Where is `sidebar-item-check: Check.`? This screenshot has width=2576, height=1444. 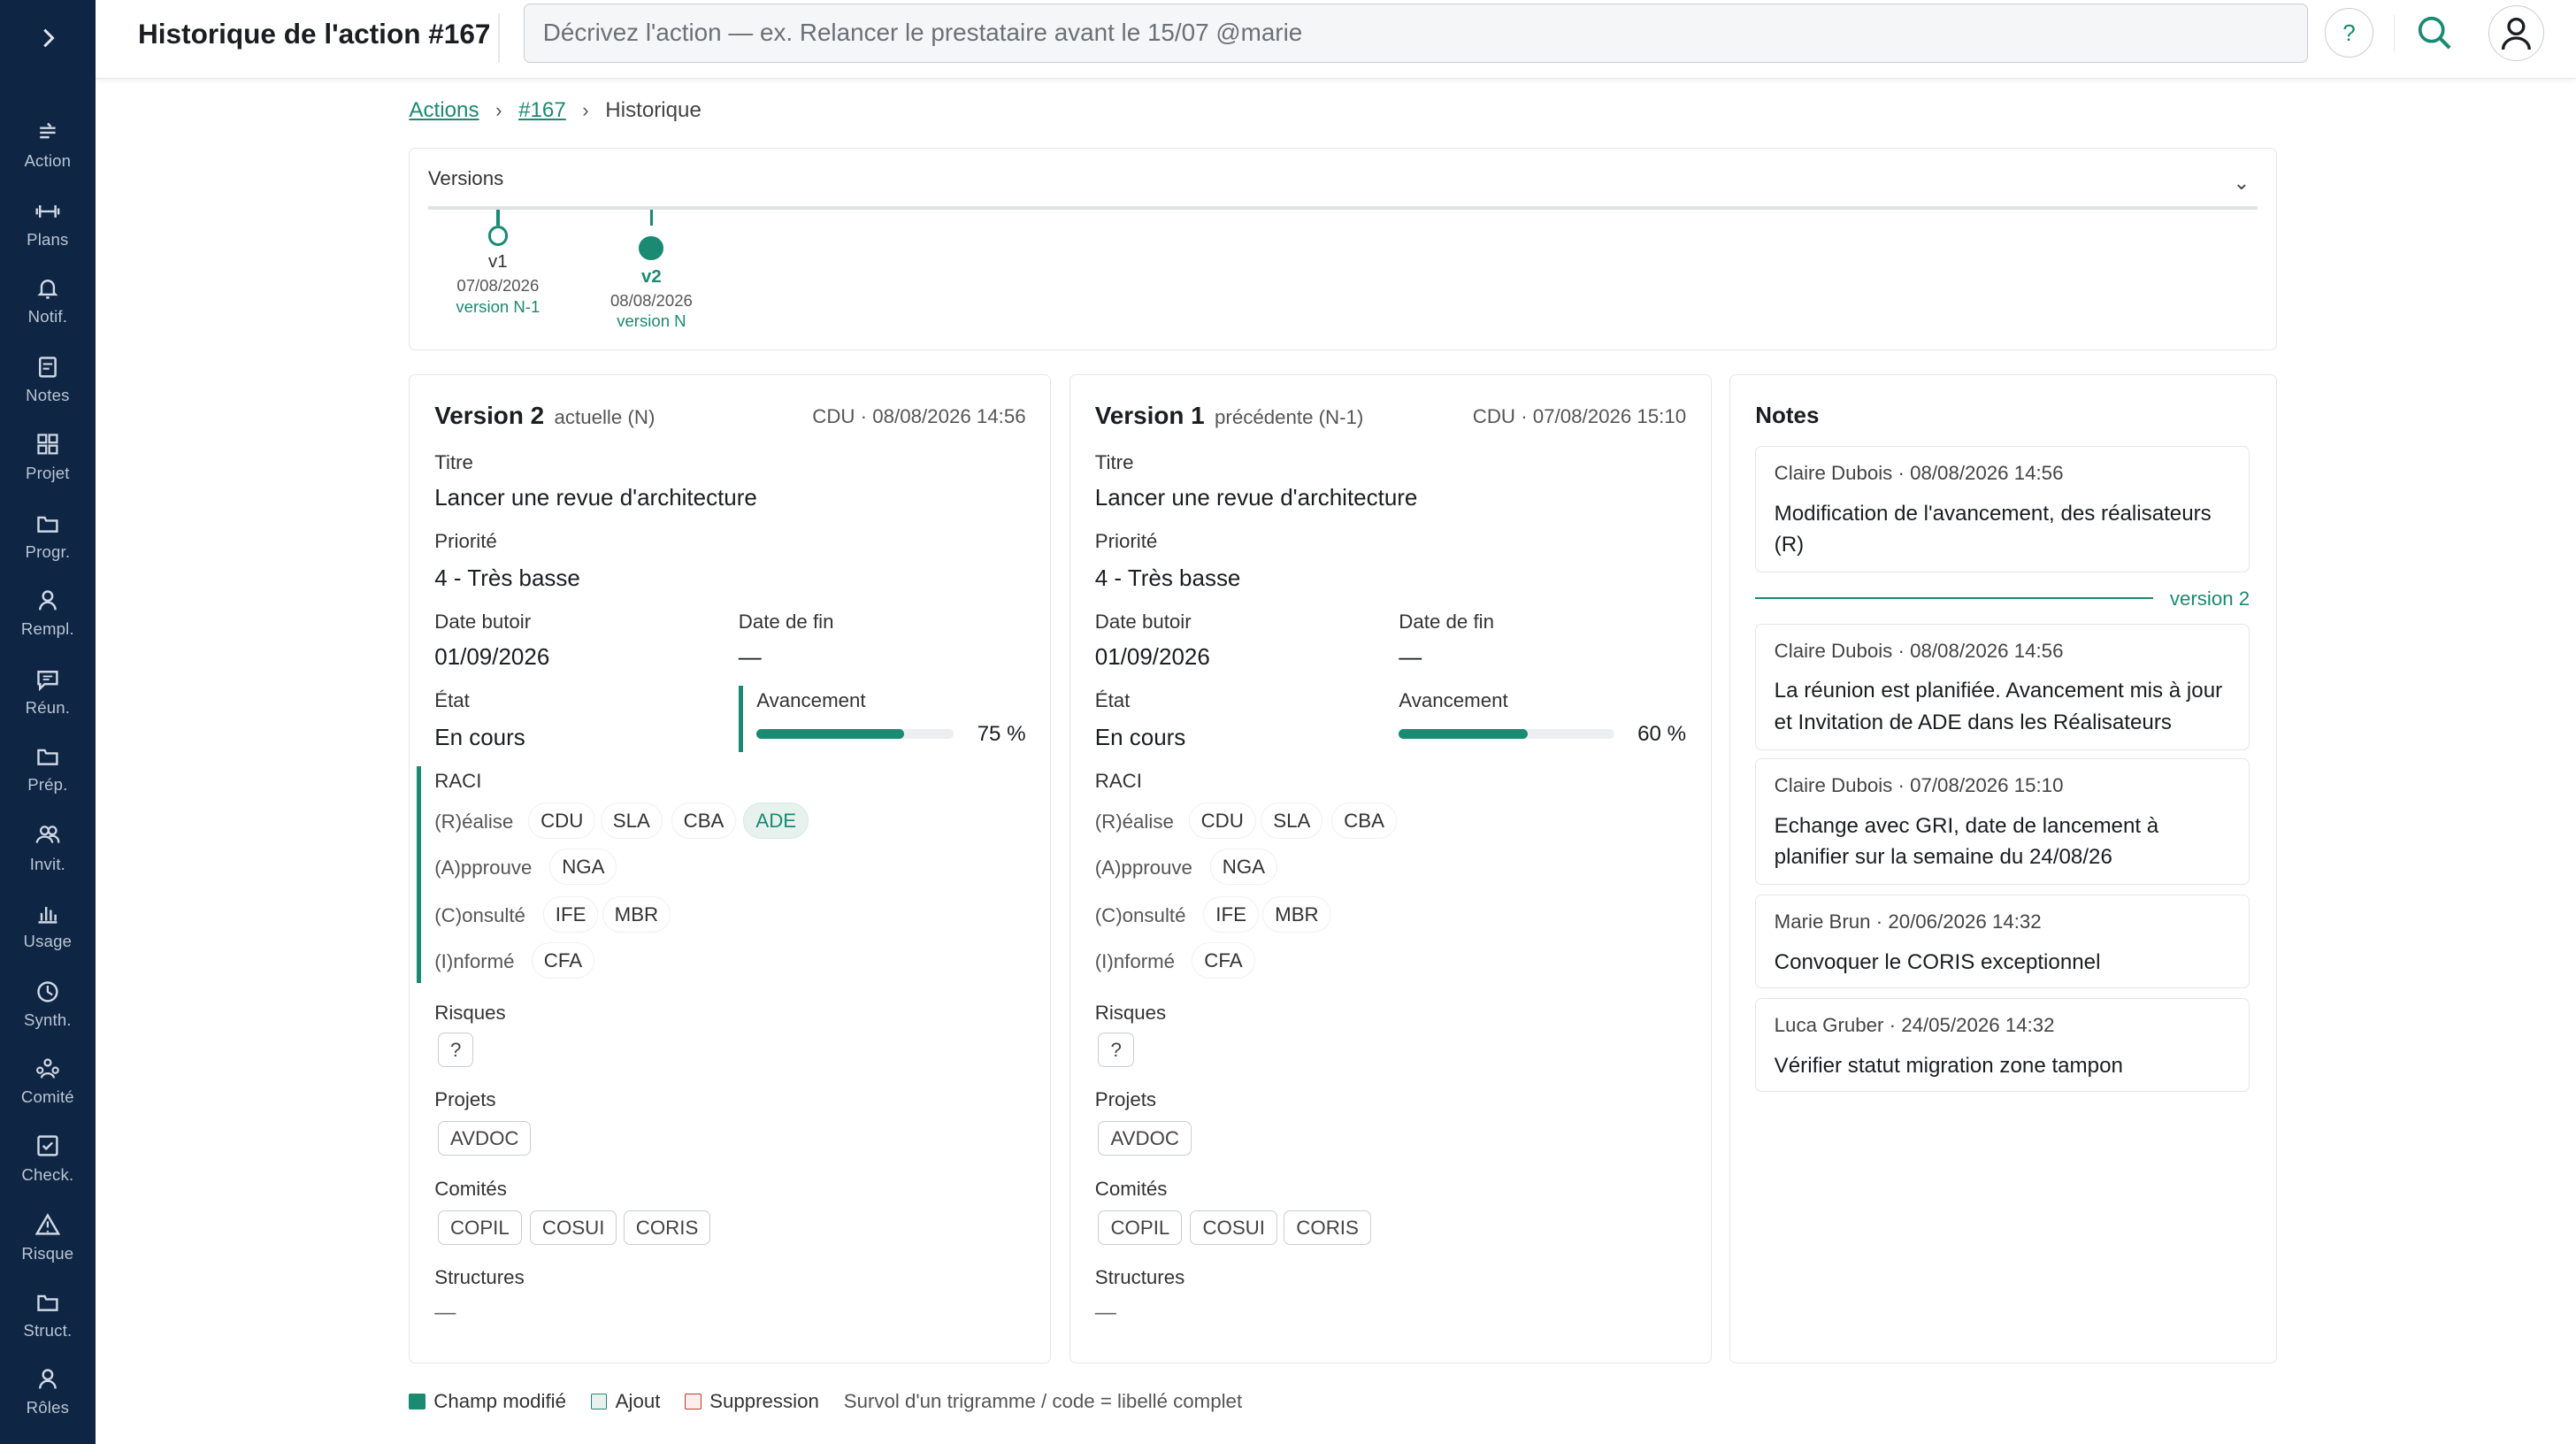
sidebar-item-check: Check. is located at coordinates (48, 1163).